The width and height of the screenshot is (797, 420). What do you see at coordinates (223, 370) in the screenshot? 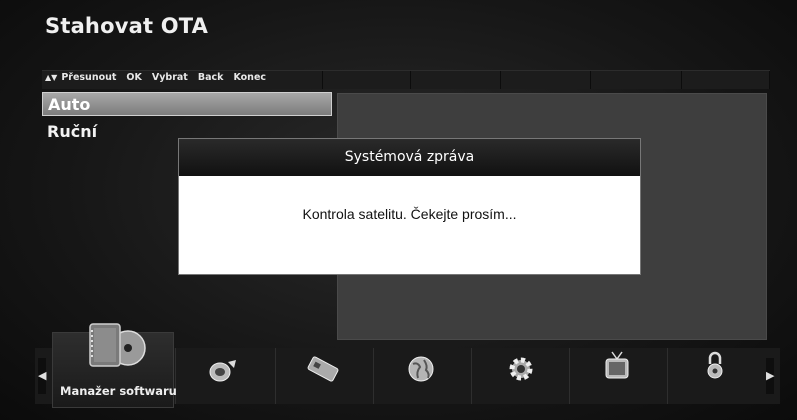
I see `satellite-dish-icon` at bounding box center [223, 370].